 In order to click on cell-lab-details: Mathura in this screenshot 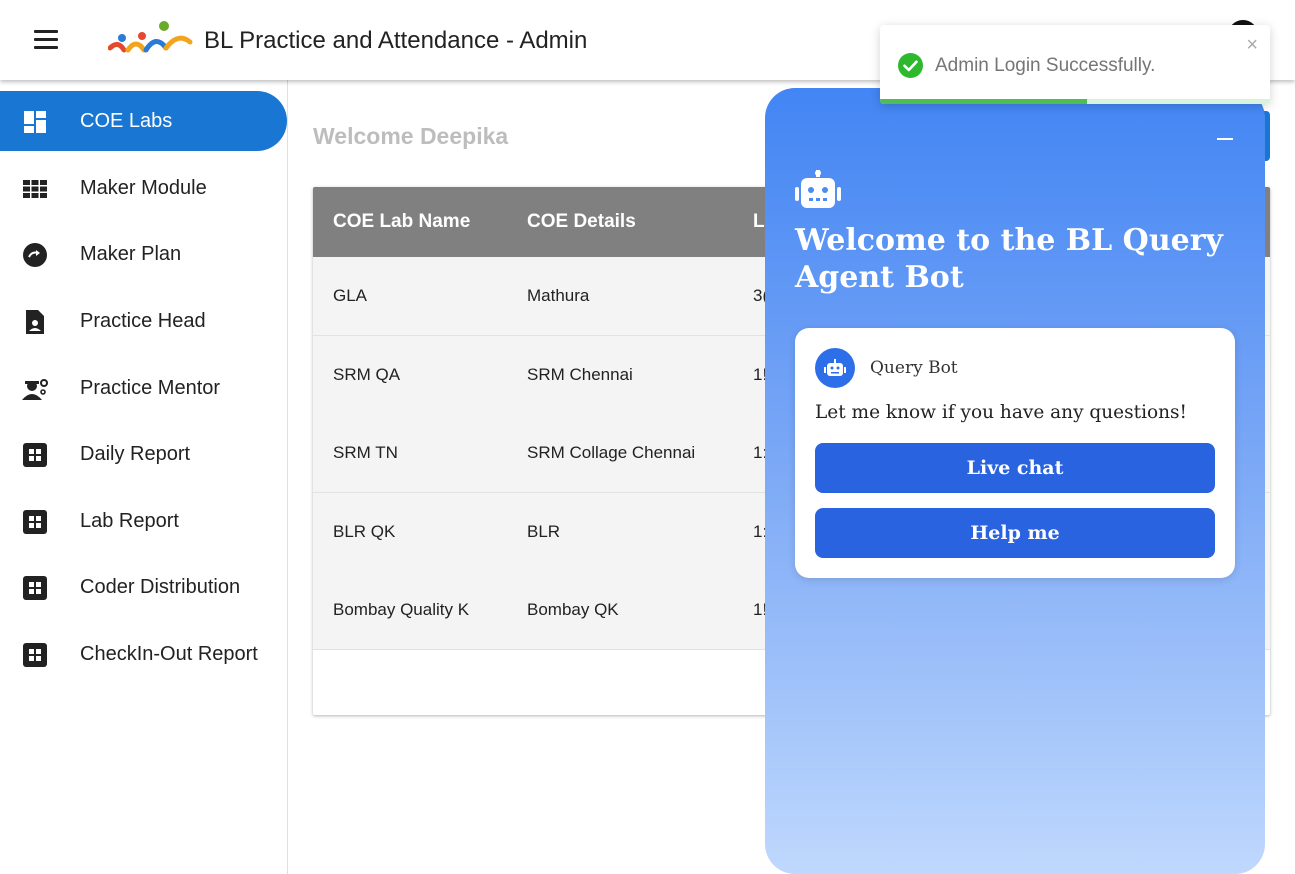, I will do `click(558, 295)`.